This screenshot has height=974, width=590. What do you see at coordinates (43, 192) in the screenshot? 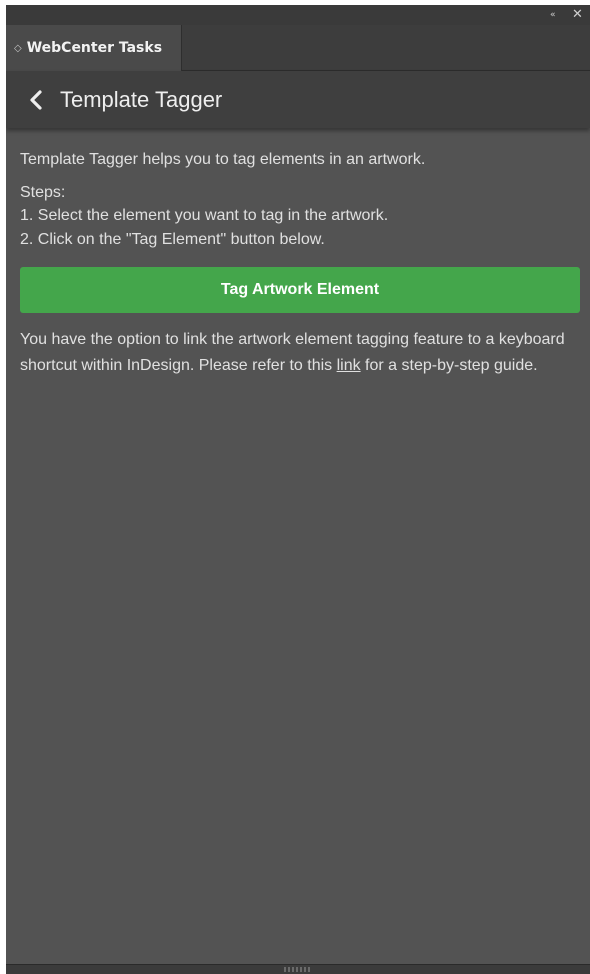
I see `steps-heading: Steps:` at bounding box center [43, 192].